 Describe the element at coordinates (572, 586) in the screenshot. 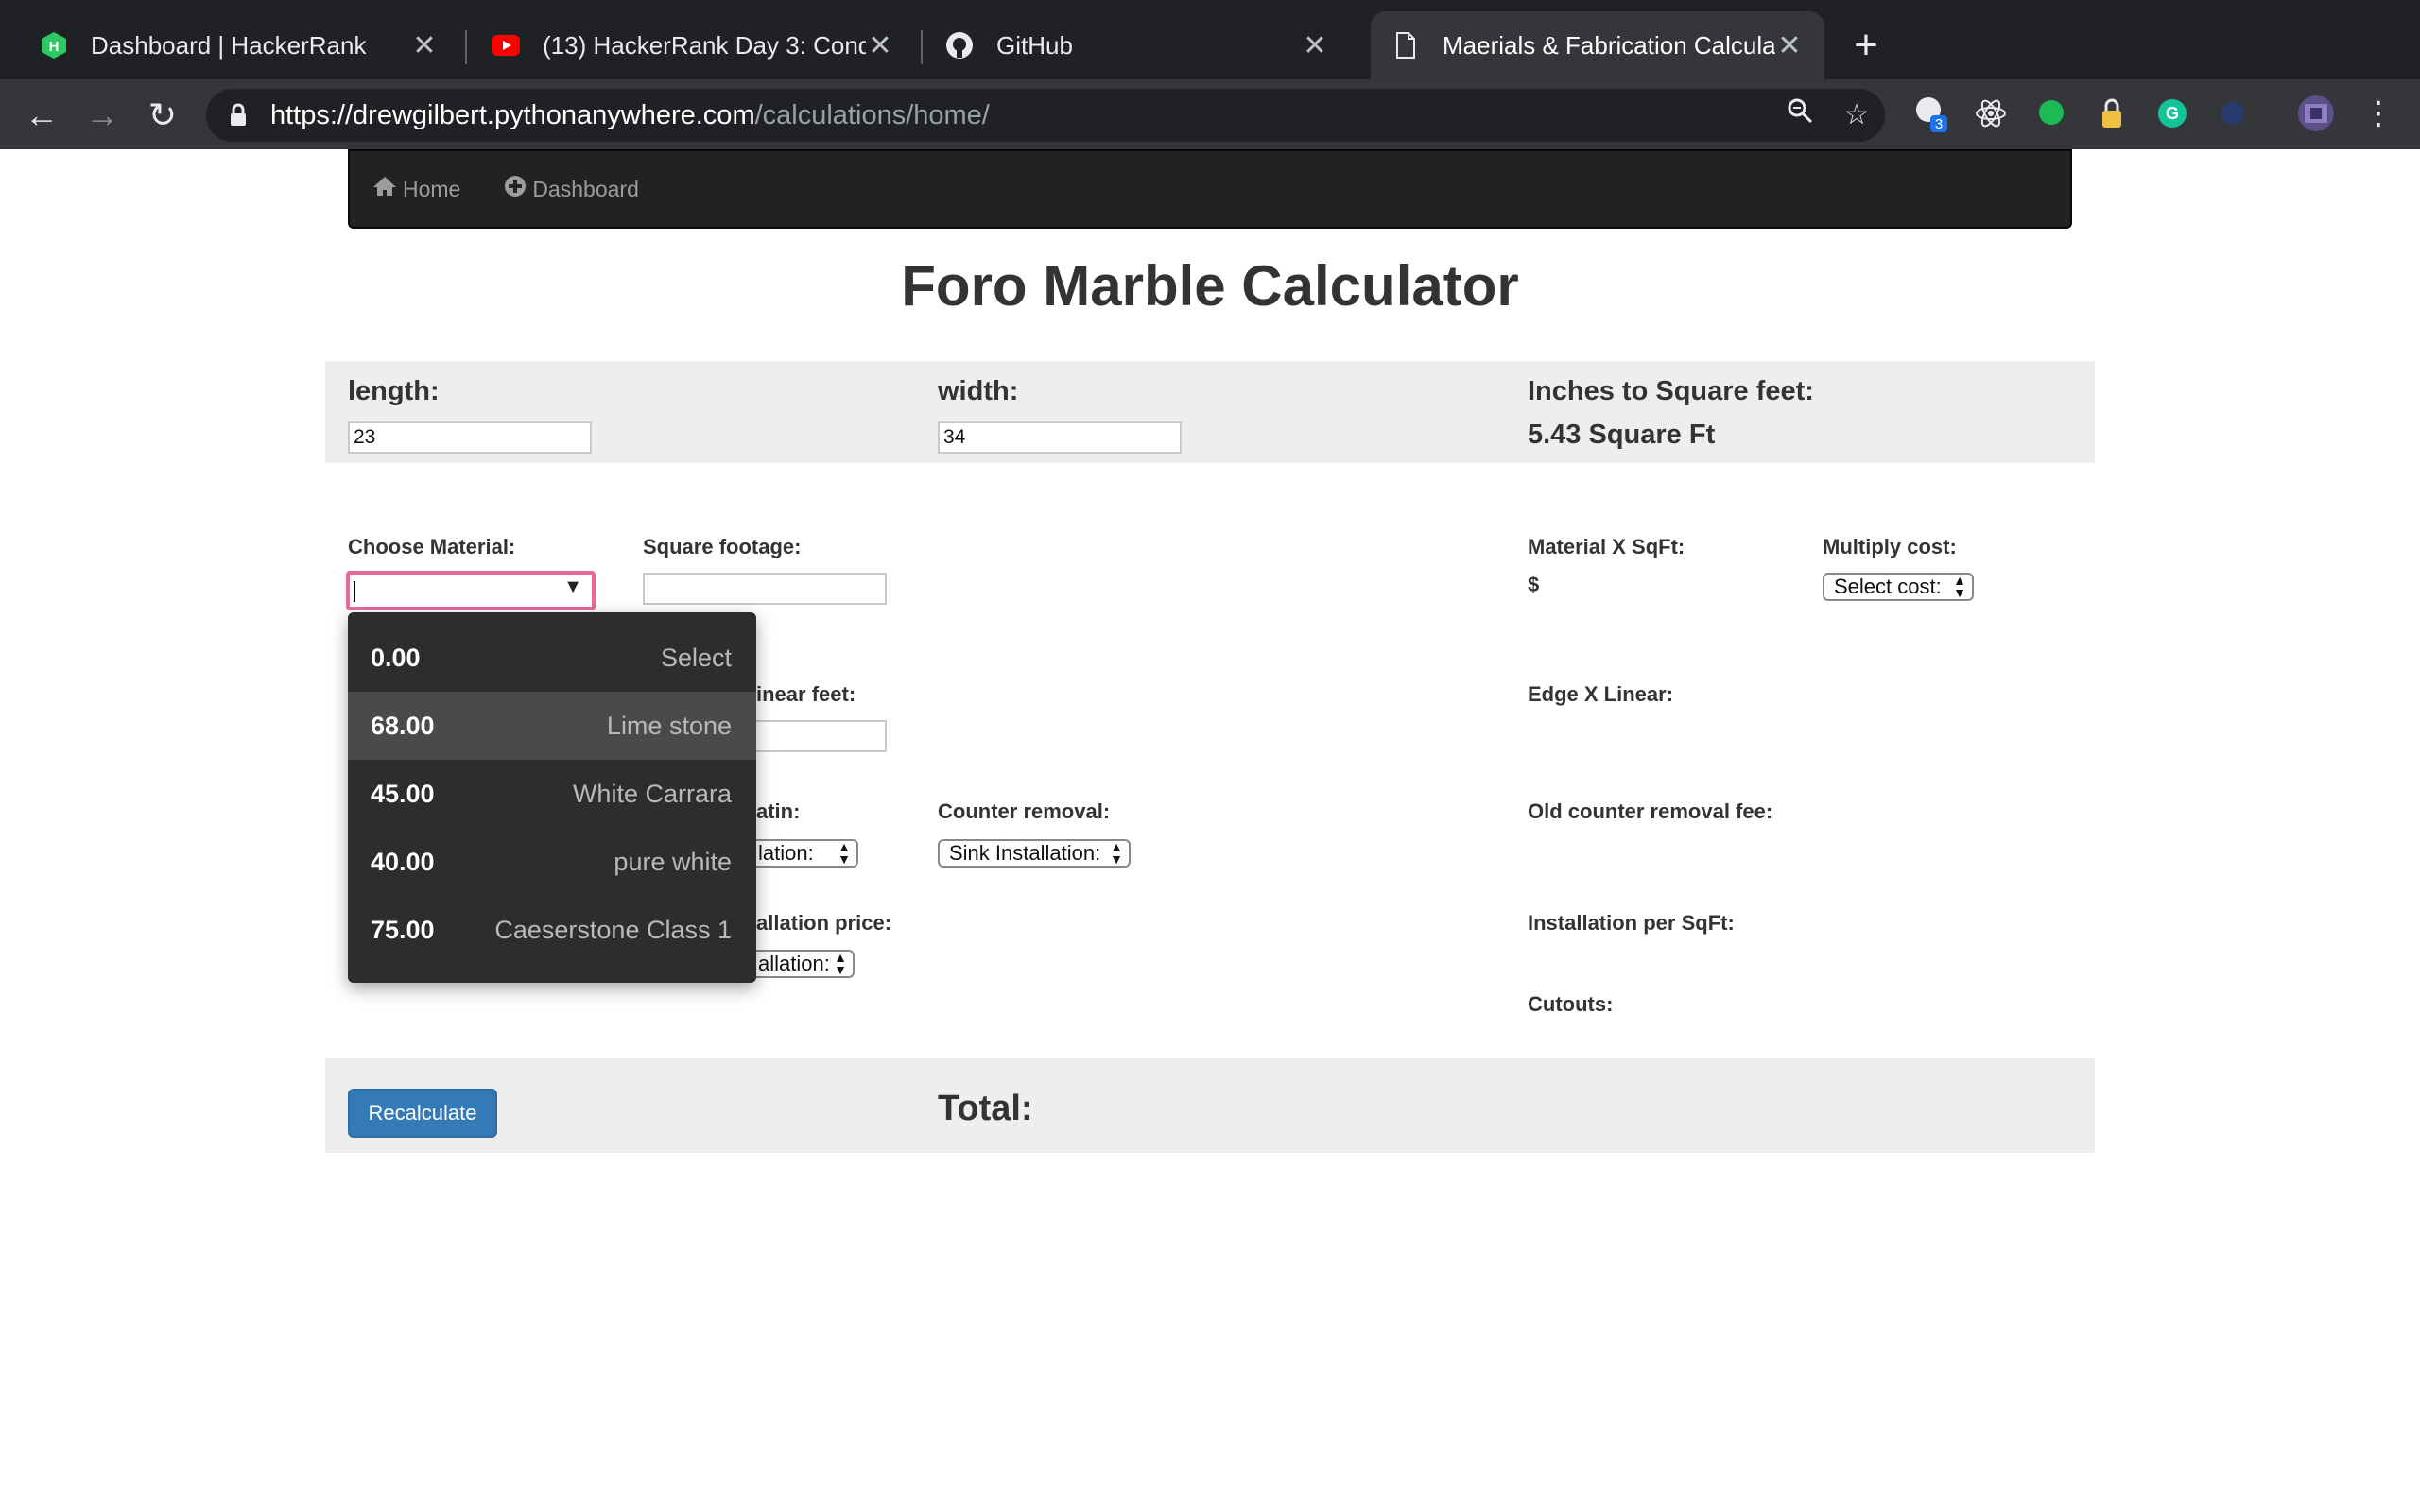

I see `dropdown-arrow-icon: ▼` at that location.